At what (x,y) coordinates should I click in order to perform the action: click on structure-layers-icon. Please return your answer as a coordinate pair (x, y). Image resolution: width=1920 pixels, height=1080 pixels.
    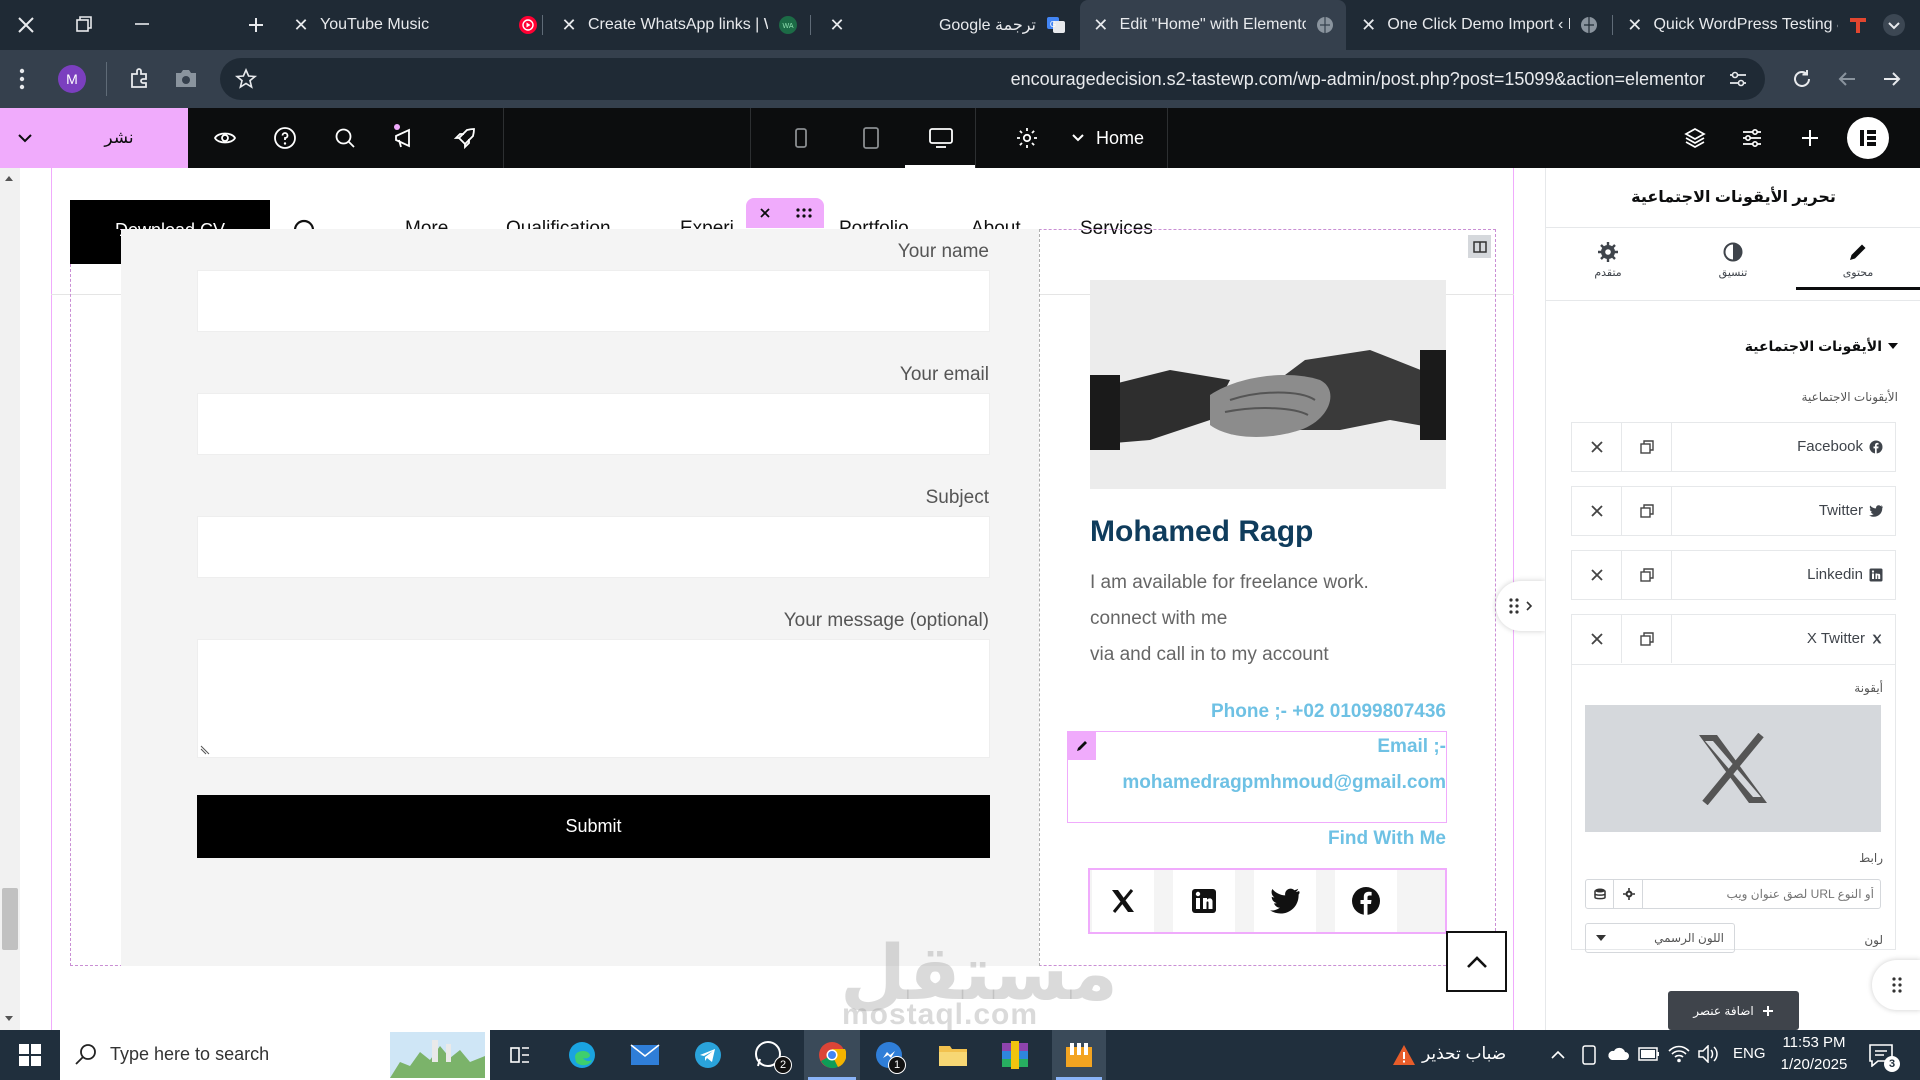
    Looking at the image, I should click on (1695, 138).